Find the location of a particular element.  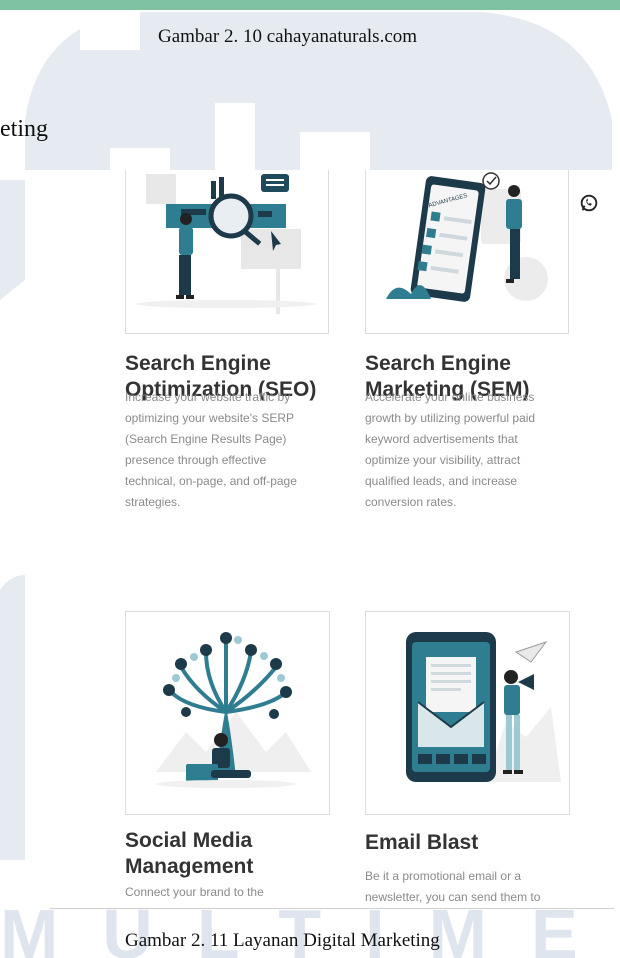

social-media-illustration is located at coordinates (227, 713).